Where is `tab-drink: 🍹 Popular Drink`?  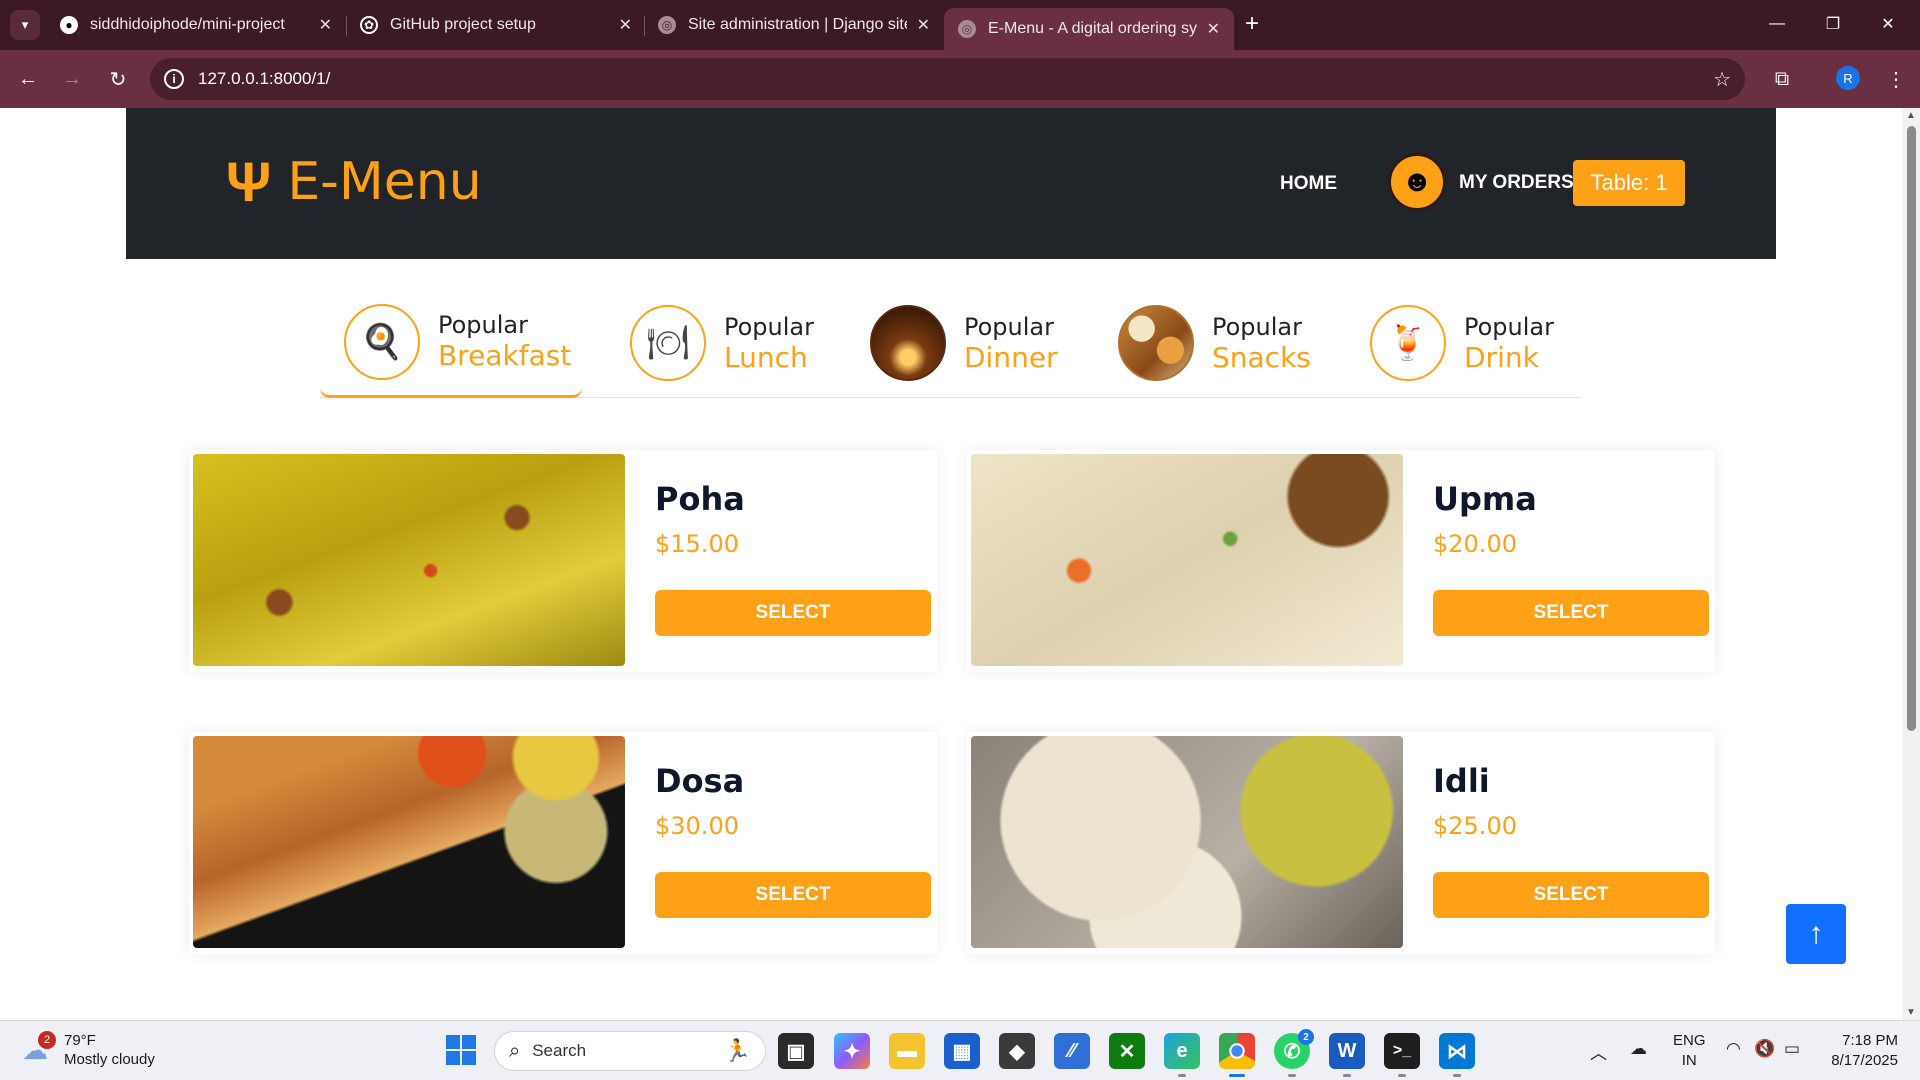 tab-drink: 🍹 Popular Drink is located at coordinates (1464, 343).